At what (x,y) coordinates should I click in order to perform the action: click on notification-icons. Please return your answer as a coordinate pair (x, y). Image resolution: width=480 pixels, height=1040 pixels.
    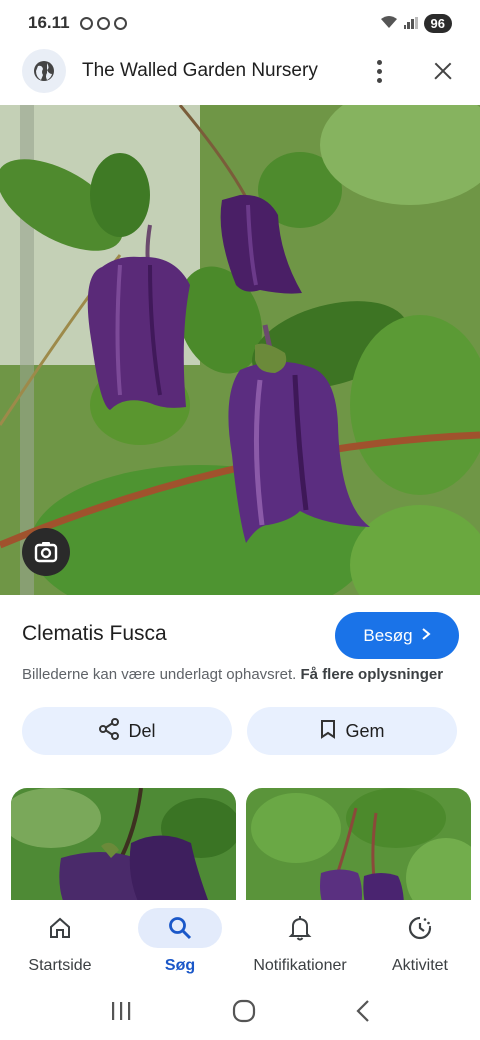
    Looking at the image, I should click on (103, 23).